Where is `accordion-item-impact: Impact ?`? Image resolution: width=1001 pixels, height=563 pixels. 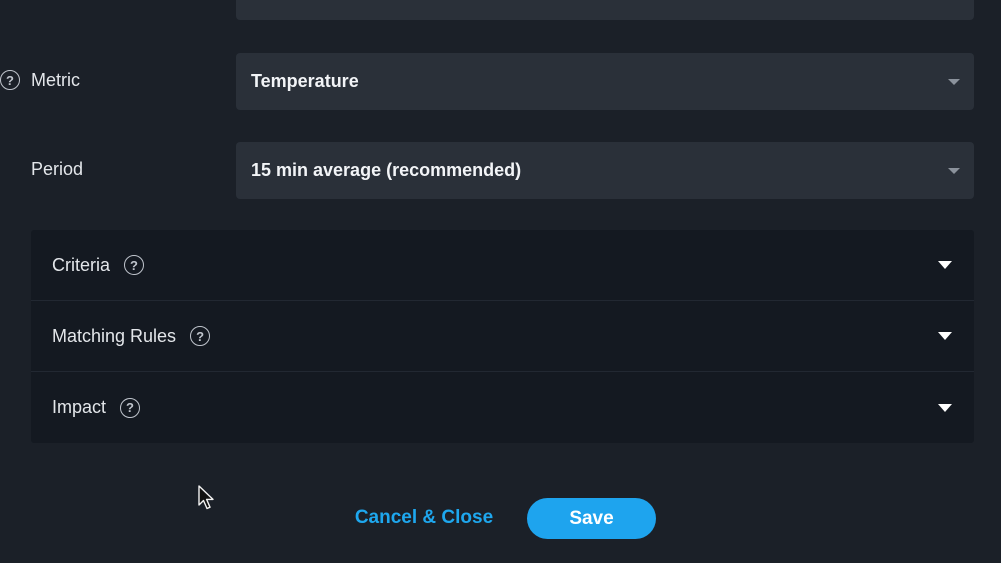 accordion-item-impact: Impact ? is located at coordinates (502, 407).